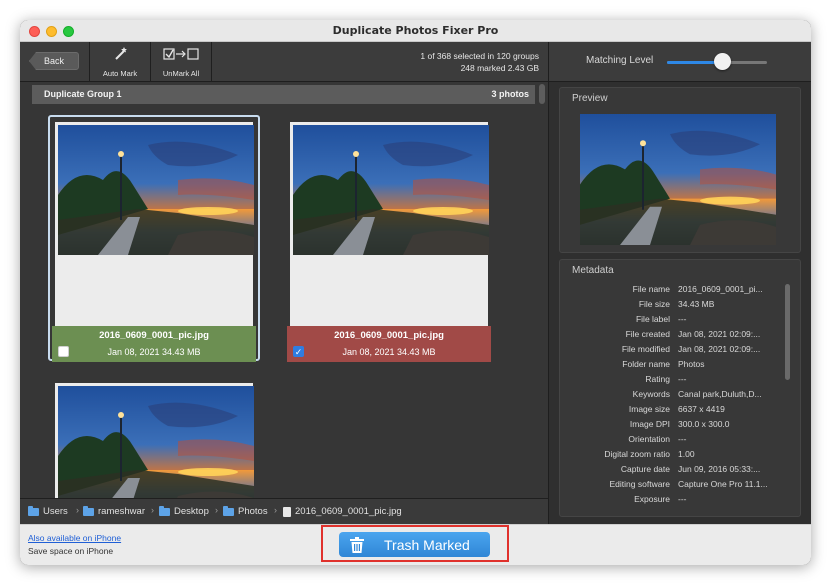 The image size is (831, 584). I want to click on auto-mark-button: Auto Mark, so click(120, 62).